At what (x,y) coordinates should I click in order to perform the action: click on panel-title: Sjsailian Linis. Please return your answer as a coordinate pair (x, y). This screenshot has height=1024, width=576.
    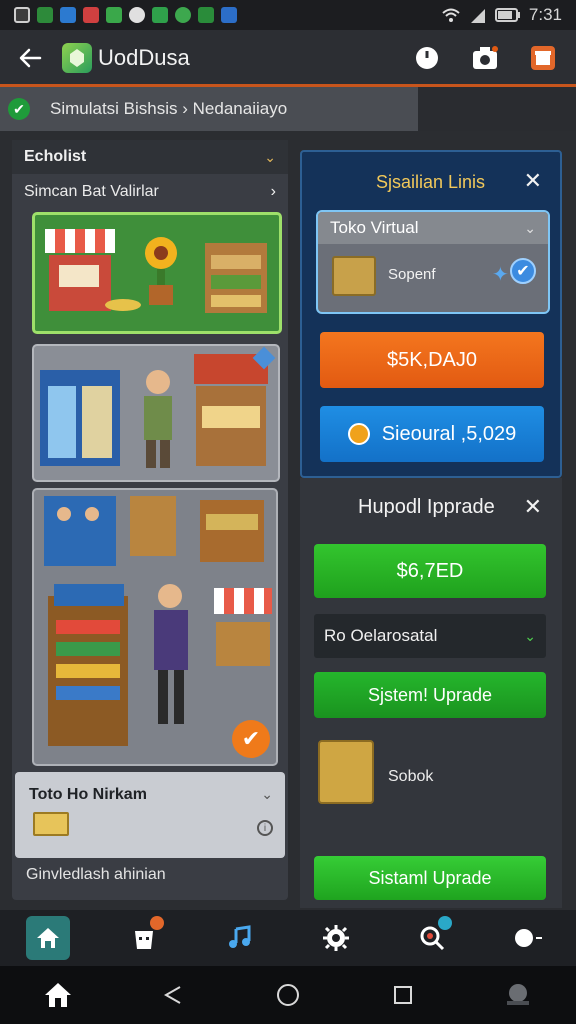
    Looking at the image, I should click on (431, 182).